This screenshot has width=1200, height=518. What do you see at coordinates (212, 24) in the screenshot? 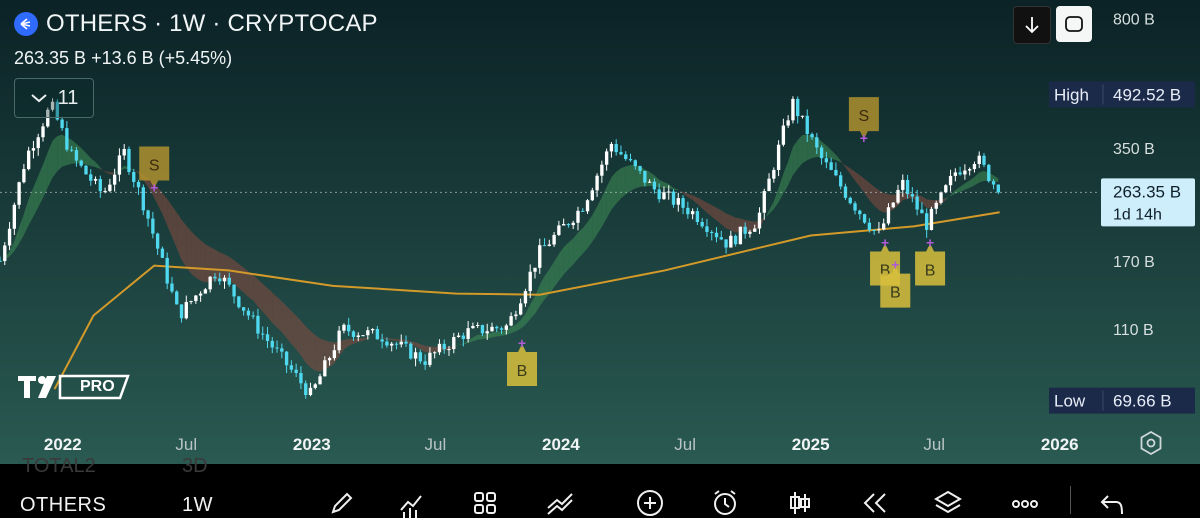
I see `symbol-title: OTHERS · 1W · CRYPTOCAP` at bounding box center [212, 24].